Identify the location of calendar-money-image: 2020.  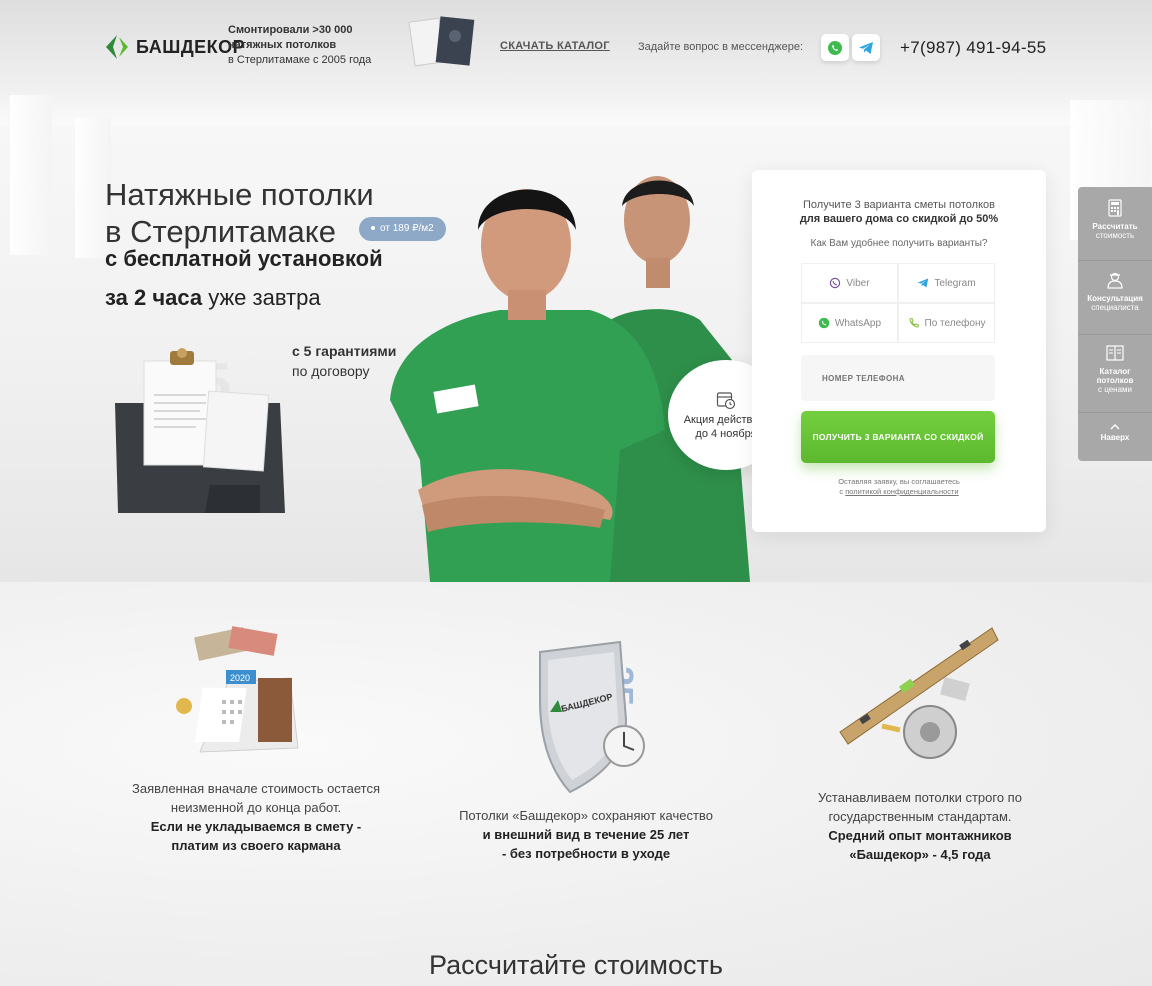
(237, 689).